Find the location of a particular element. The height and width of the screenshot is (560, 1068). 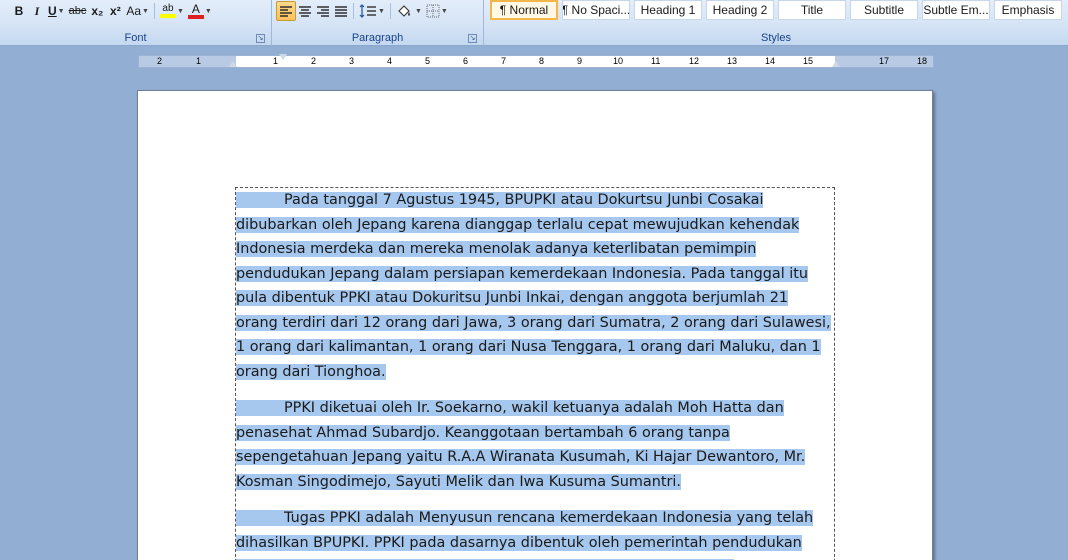

ruler-number: 13 is located at coordinates (732, 61).